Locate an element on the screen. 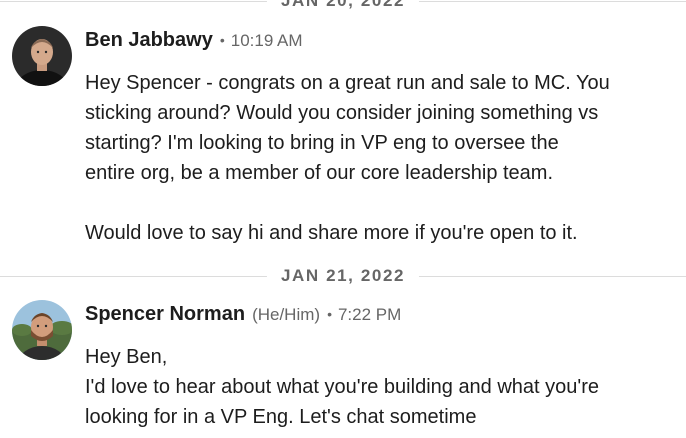  date-divider: JAN 20, 2022 is located at coordinates (343, 6).